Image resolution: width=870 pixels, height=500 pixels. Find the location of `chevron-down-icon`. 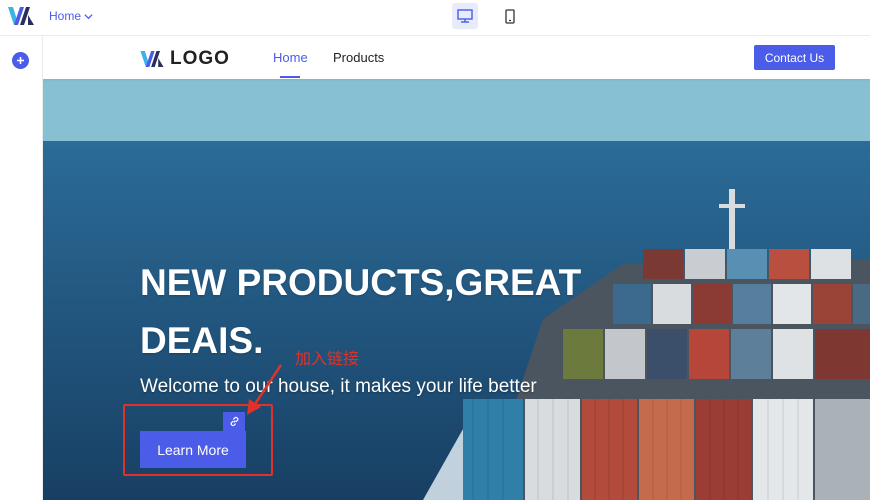

chevron-down-icon is located at coordinates (88, 16).